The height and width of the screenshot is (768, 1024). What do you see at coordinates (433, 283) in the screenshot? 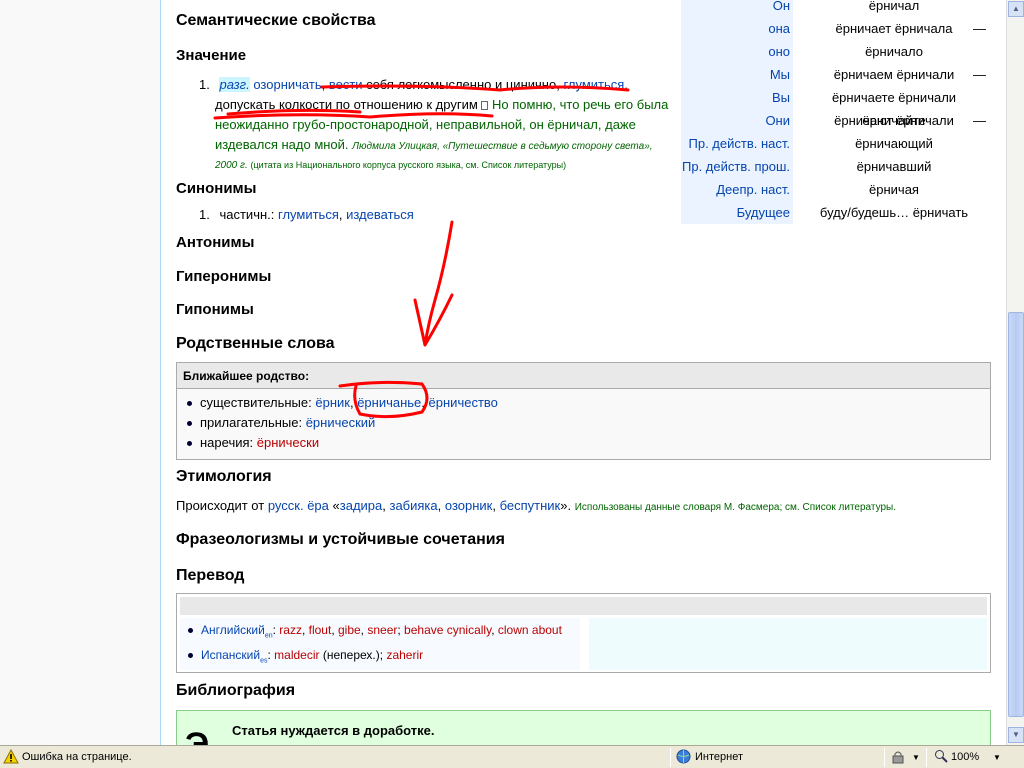
I see `arrow-stroke` at bounding box center [433, 283].